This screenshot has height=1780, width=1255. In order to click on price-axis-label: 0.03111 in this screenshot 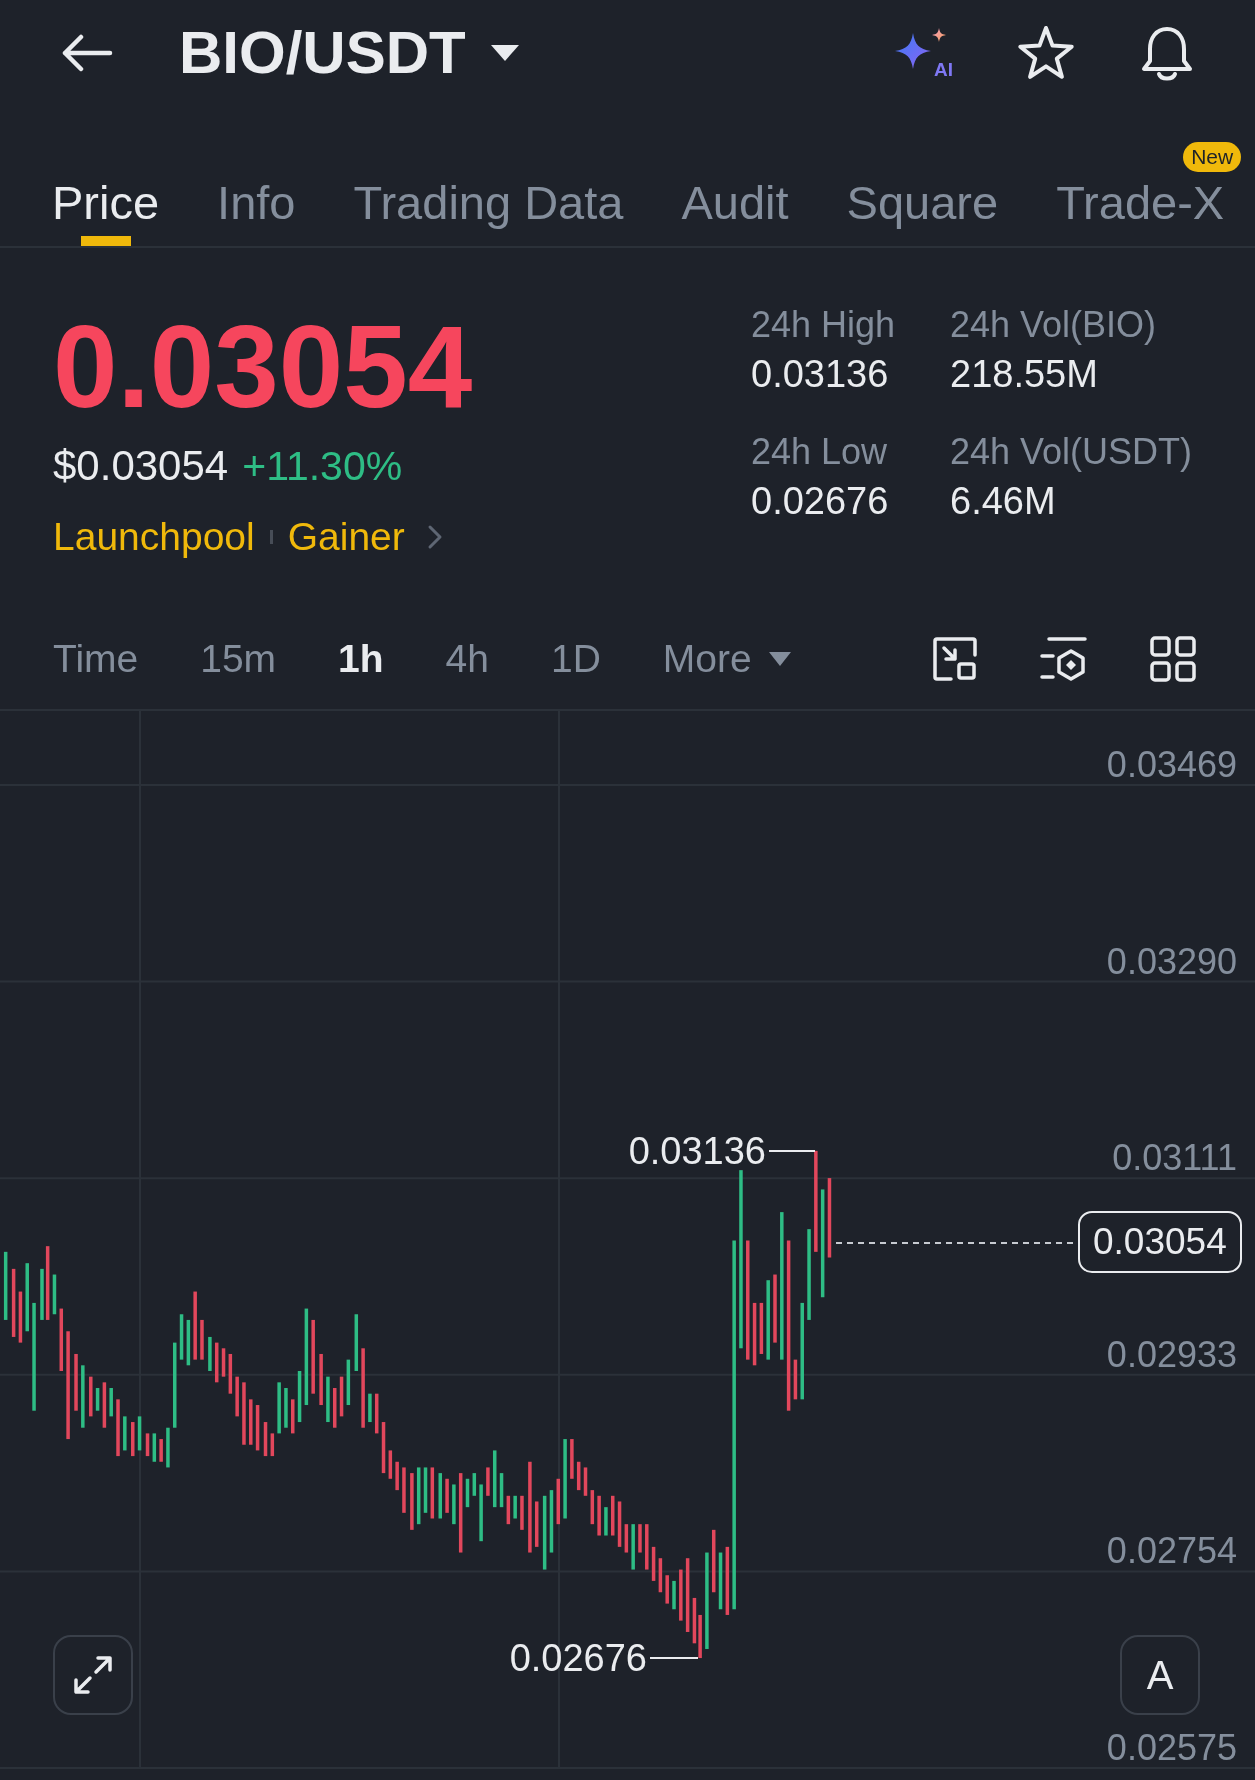, I will do `click(1174, 1158)`.